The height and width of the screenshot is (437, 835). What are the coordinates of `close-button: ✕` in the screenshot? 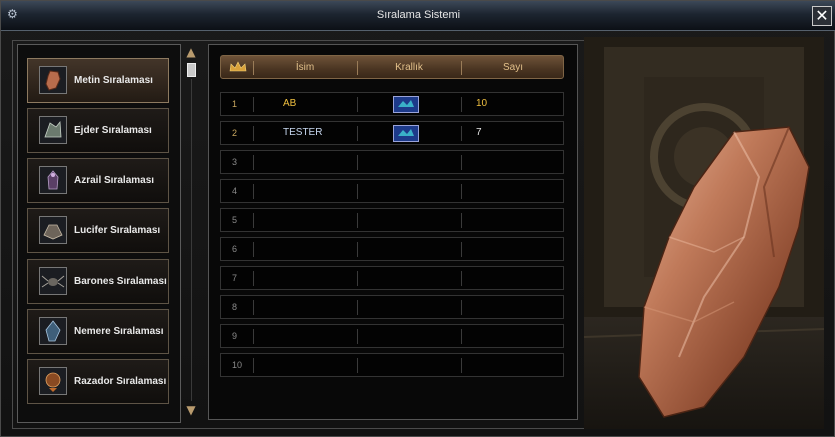 It's located at (822, 16).